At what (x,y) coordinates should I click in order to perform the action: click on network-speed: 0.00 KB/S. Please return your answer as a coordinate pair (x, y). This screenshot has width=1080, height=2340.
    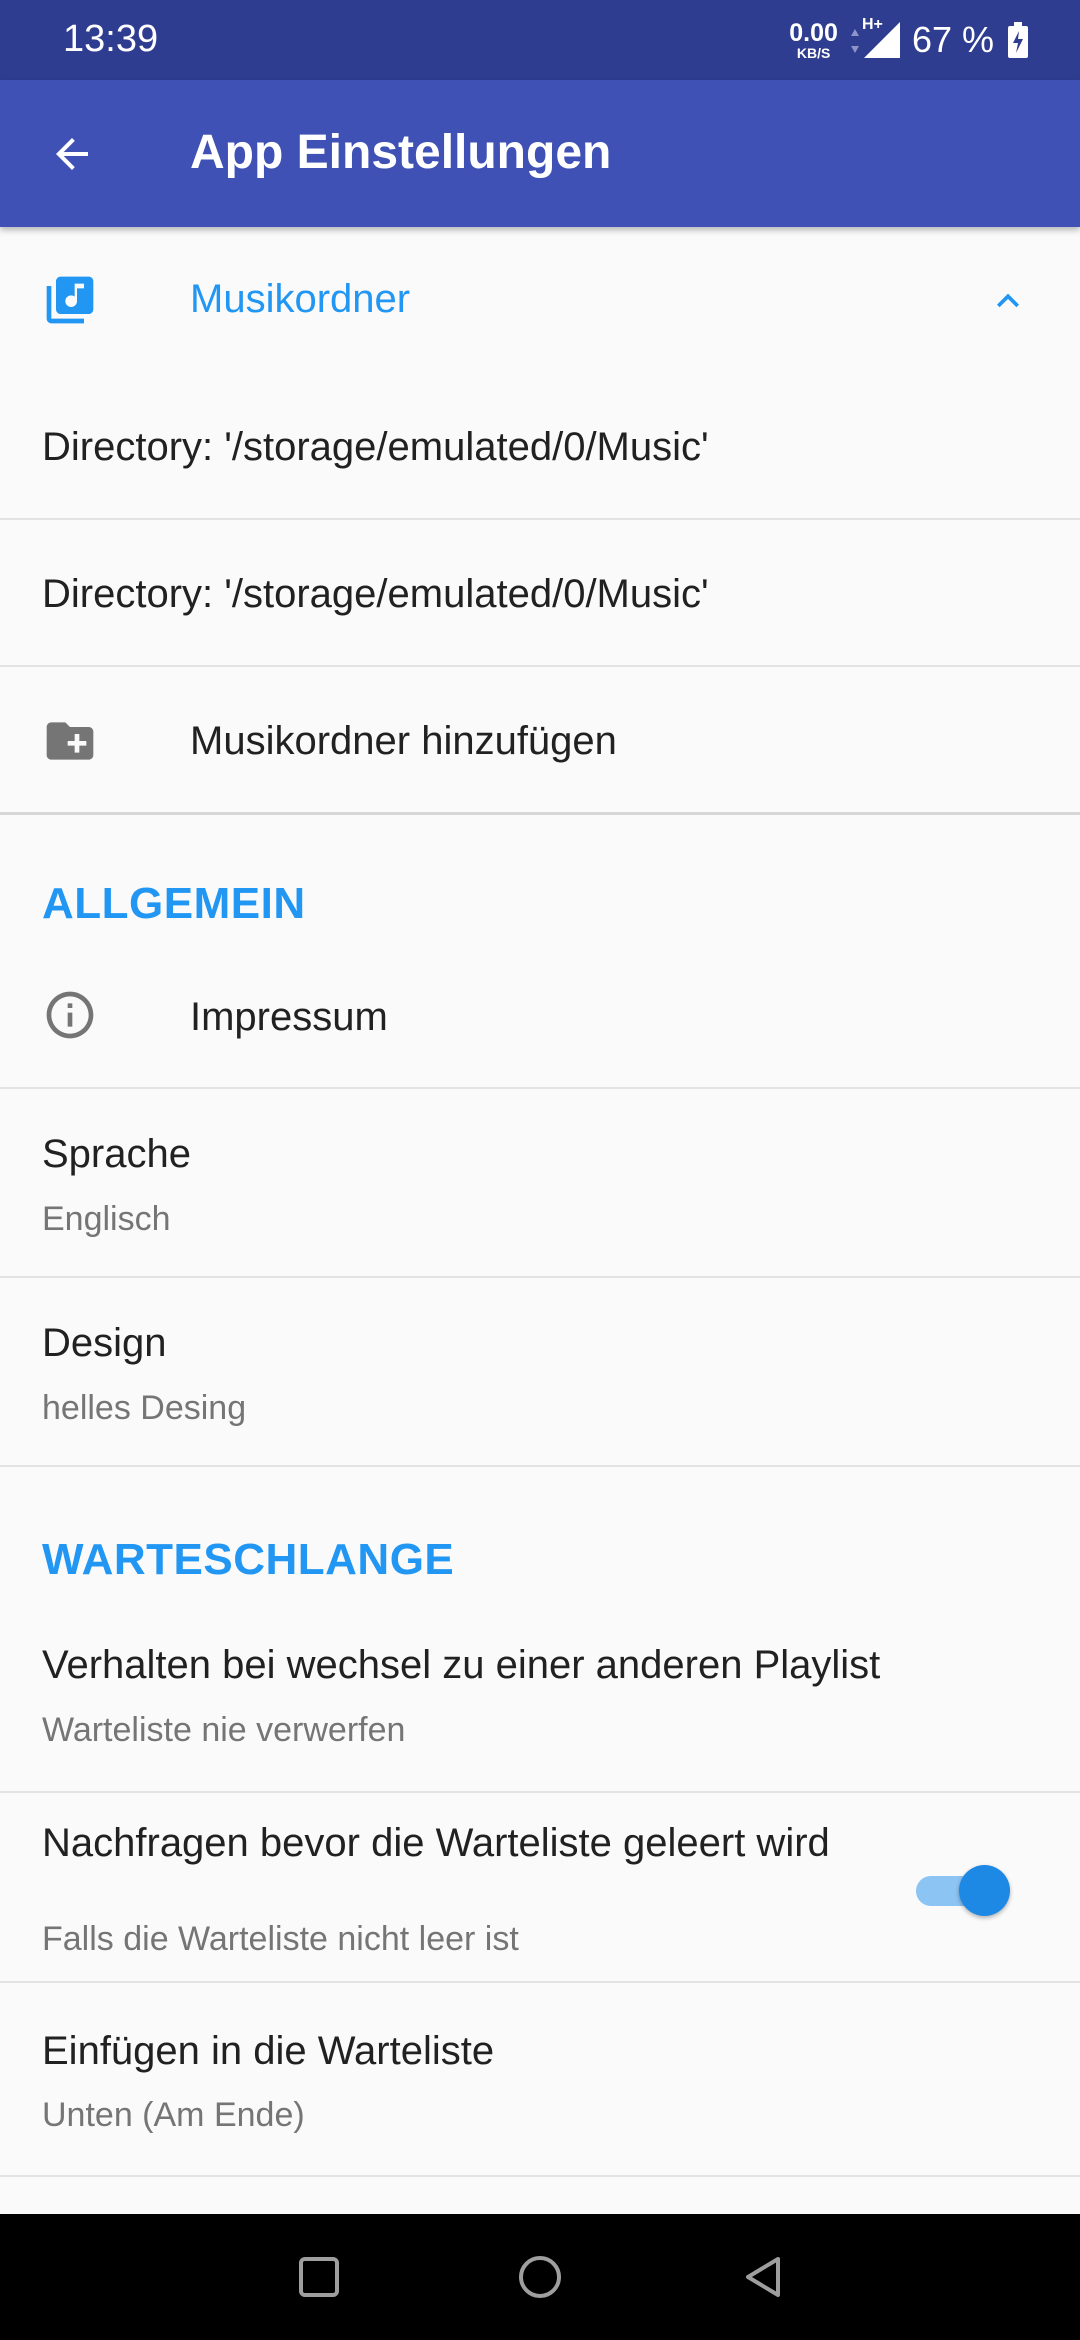
    Looking at the image, I should click on (813, 39).